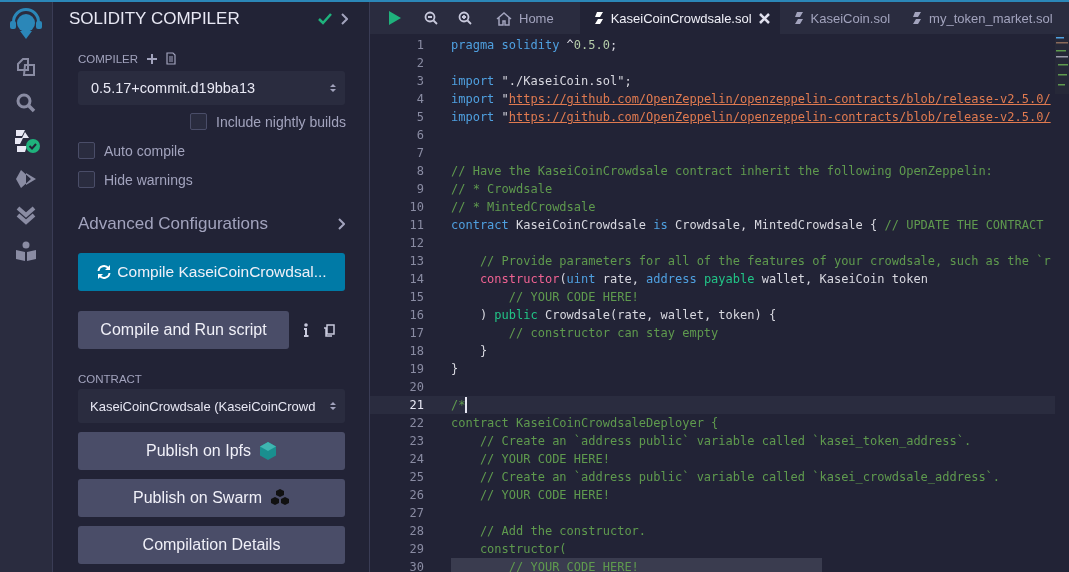  What do you see at coordinates (466, 405) in the screenshot?
I see `text-cursor` at bounding box center [466, 405].